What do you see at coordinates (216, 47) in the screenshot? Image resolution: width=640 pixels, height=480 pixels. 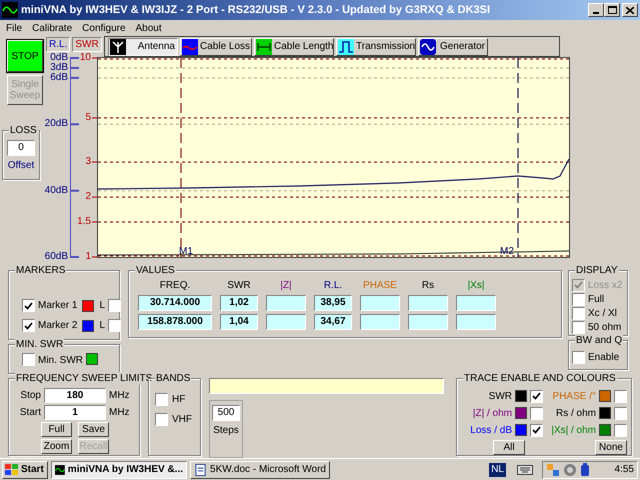 I see `mode-tab: Cable Loss` at bounding box center [216, 47].